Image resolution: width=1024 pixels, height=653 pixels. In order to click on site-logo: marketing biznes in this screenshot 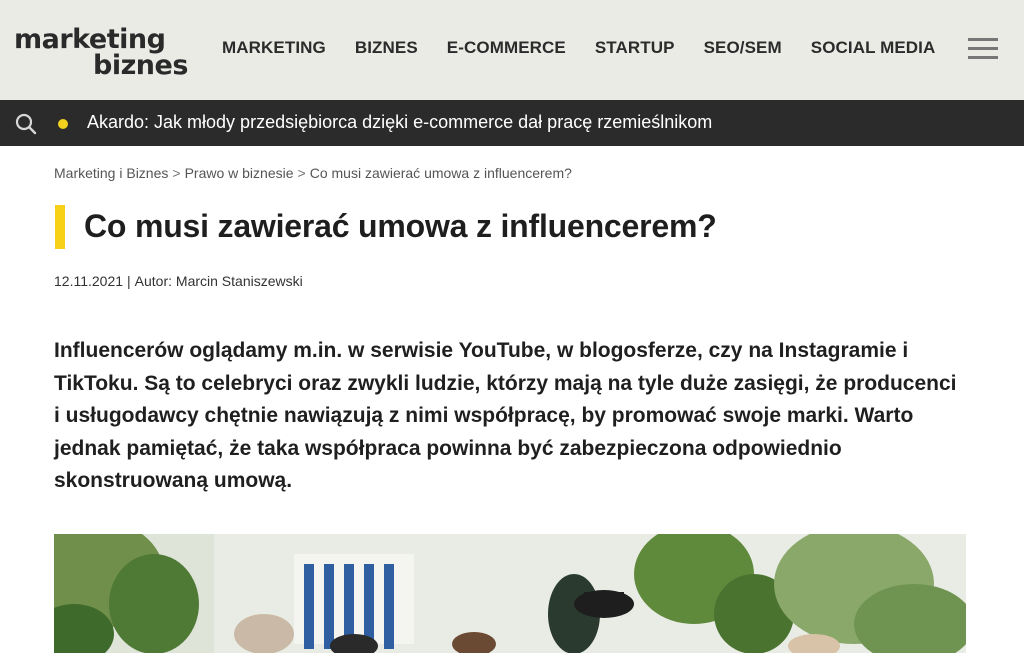, I will do `click(101, 50)`.